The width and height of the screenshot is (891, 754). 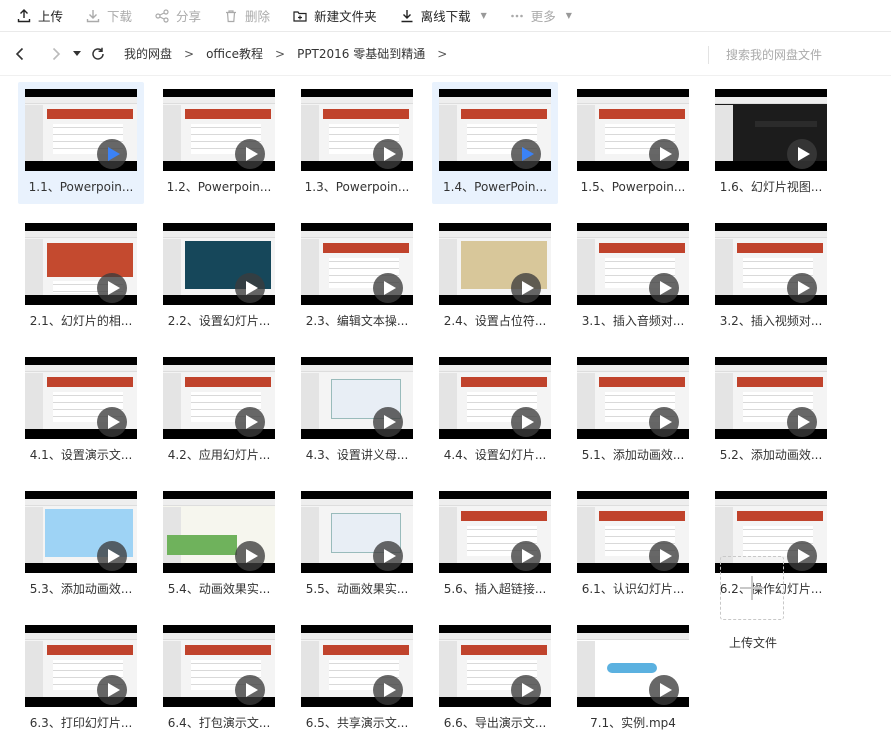 What do you see at coordinates (98, 54) in the screenshot?
I see `refresh-icon` at bounding box center [98, 54].